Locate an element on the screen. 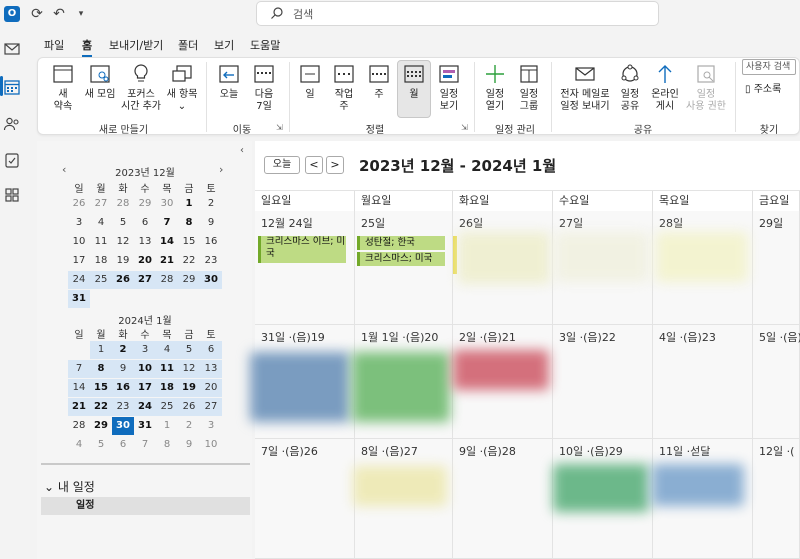 Image resolution: width=800 pixels, height=559 pixels. share-calendar-button: 일정 공유 is located at coordinates (630, 87).